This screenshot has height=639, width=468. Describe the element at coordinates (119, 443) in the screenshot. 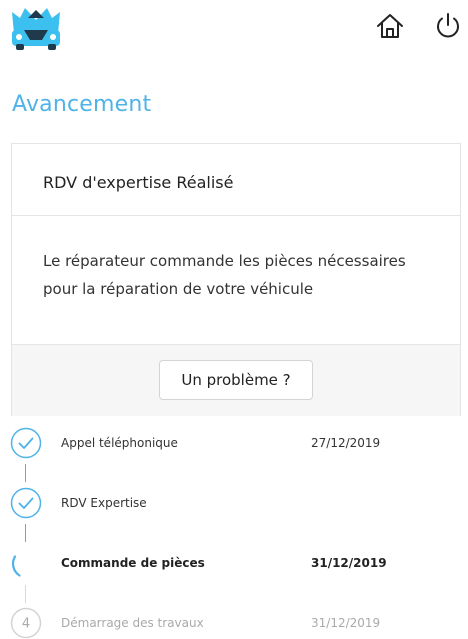

I see `step-label: Appel téléphonique` at that location.